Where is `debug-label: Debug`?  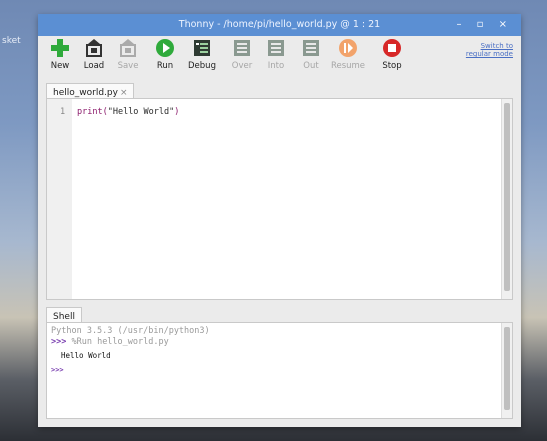 debug-label: Debug is located at coordinates (202, 66).